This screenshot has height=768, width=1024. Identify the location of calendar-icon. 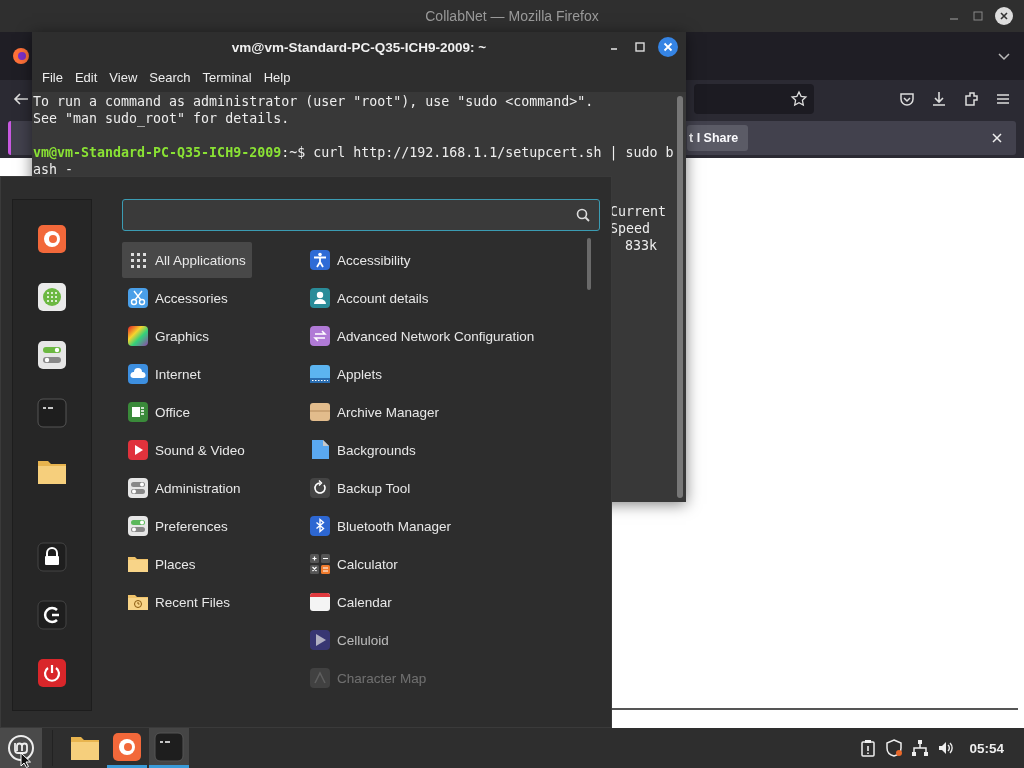
(320, 602).